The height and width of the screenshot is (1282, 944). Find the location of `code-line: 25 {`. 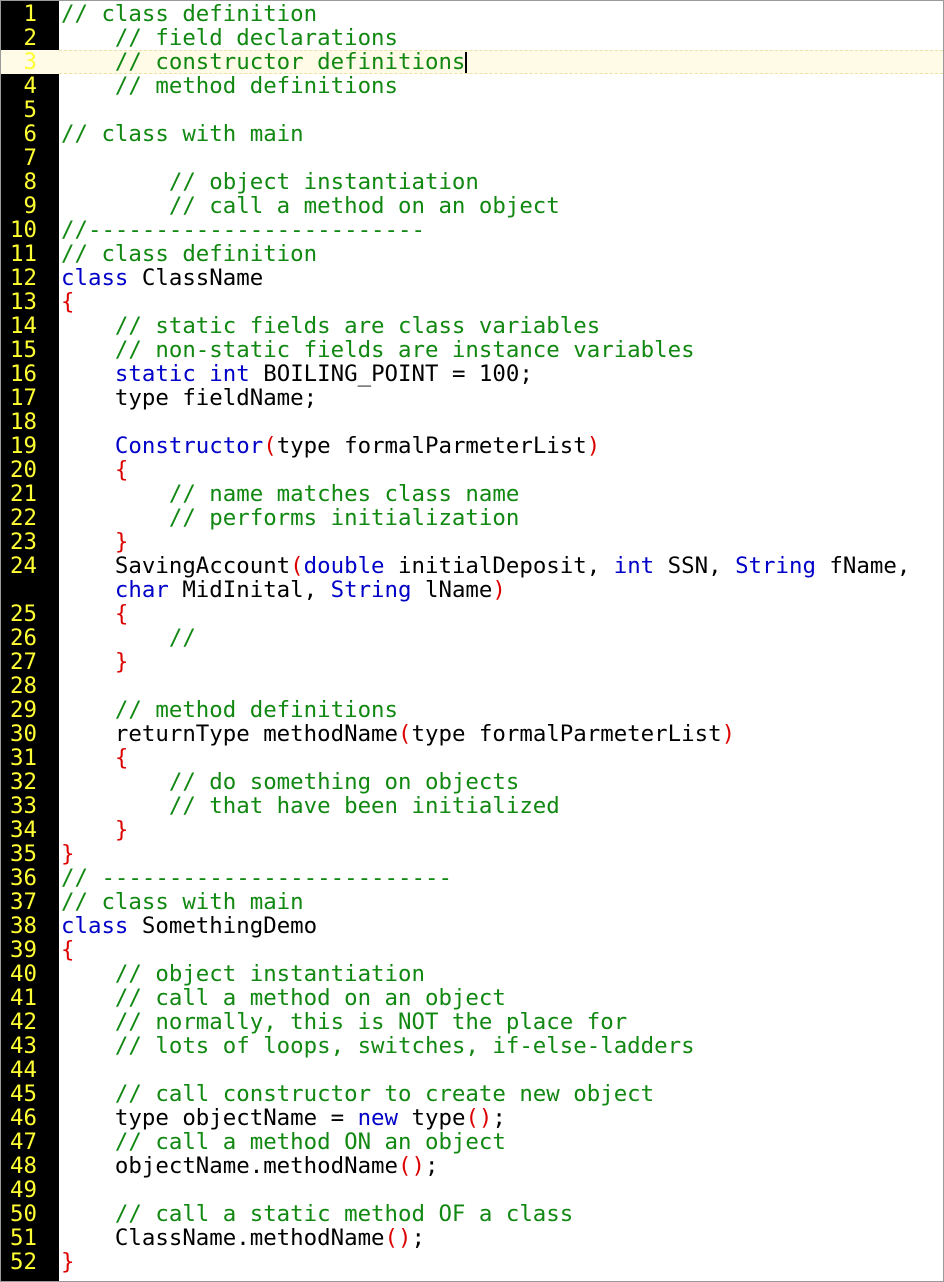

code-line: 25 { is located at coordinates (472, 614).